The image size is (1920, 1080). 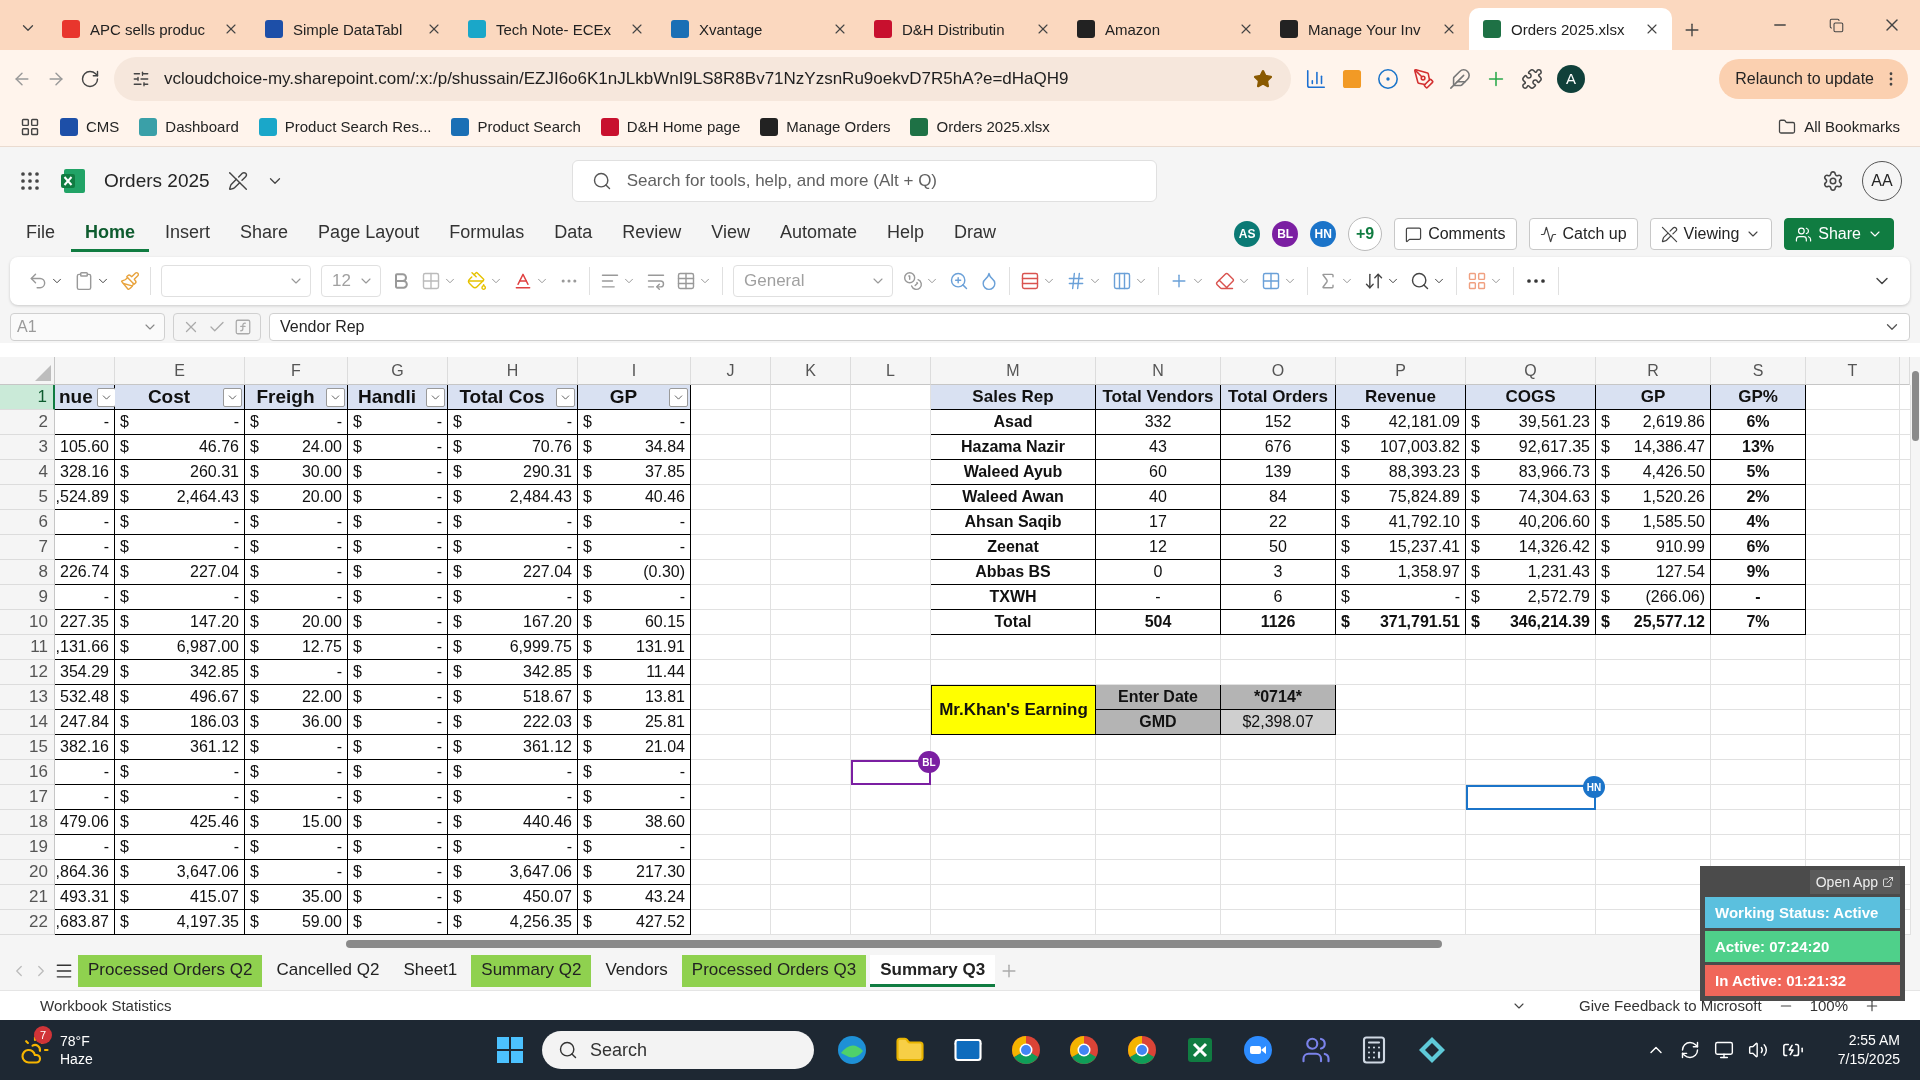 I want to click on row-header: 12, so click(x=27, y=672).